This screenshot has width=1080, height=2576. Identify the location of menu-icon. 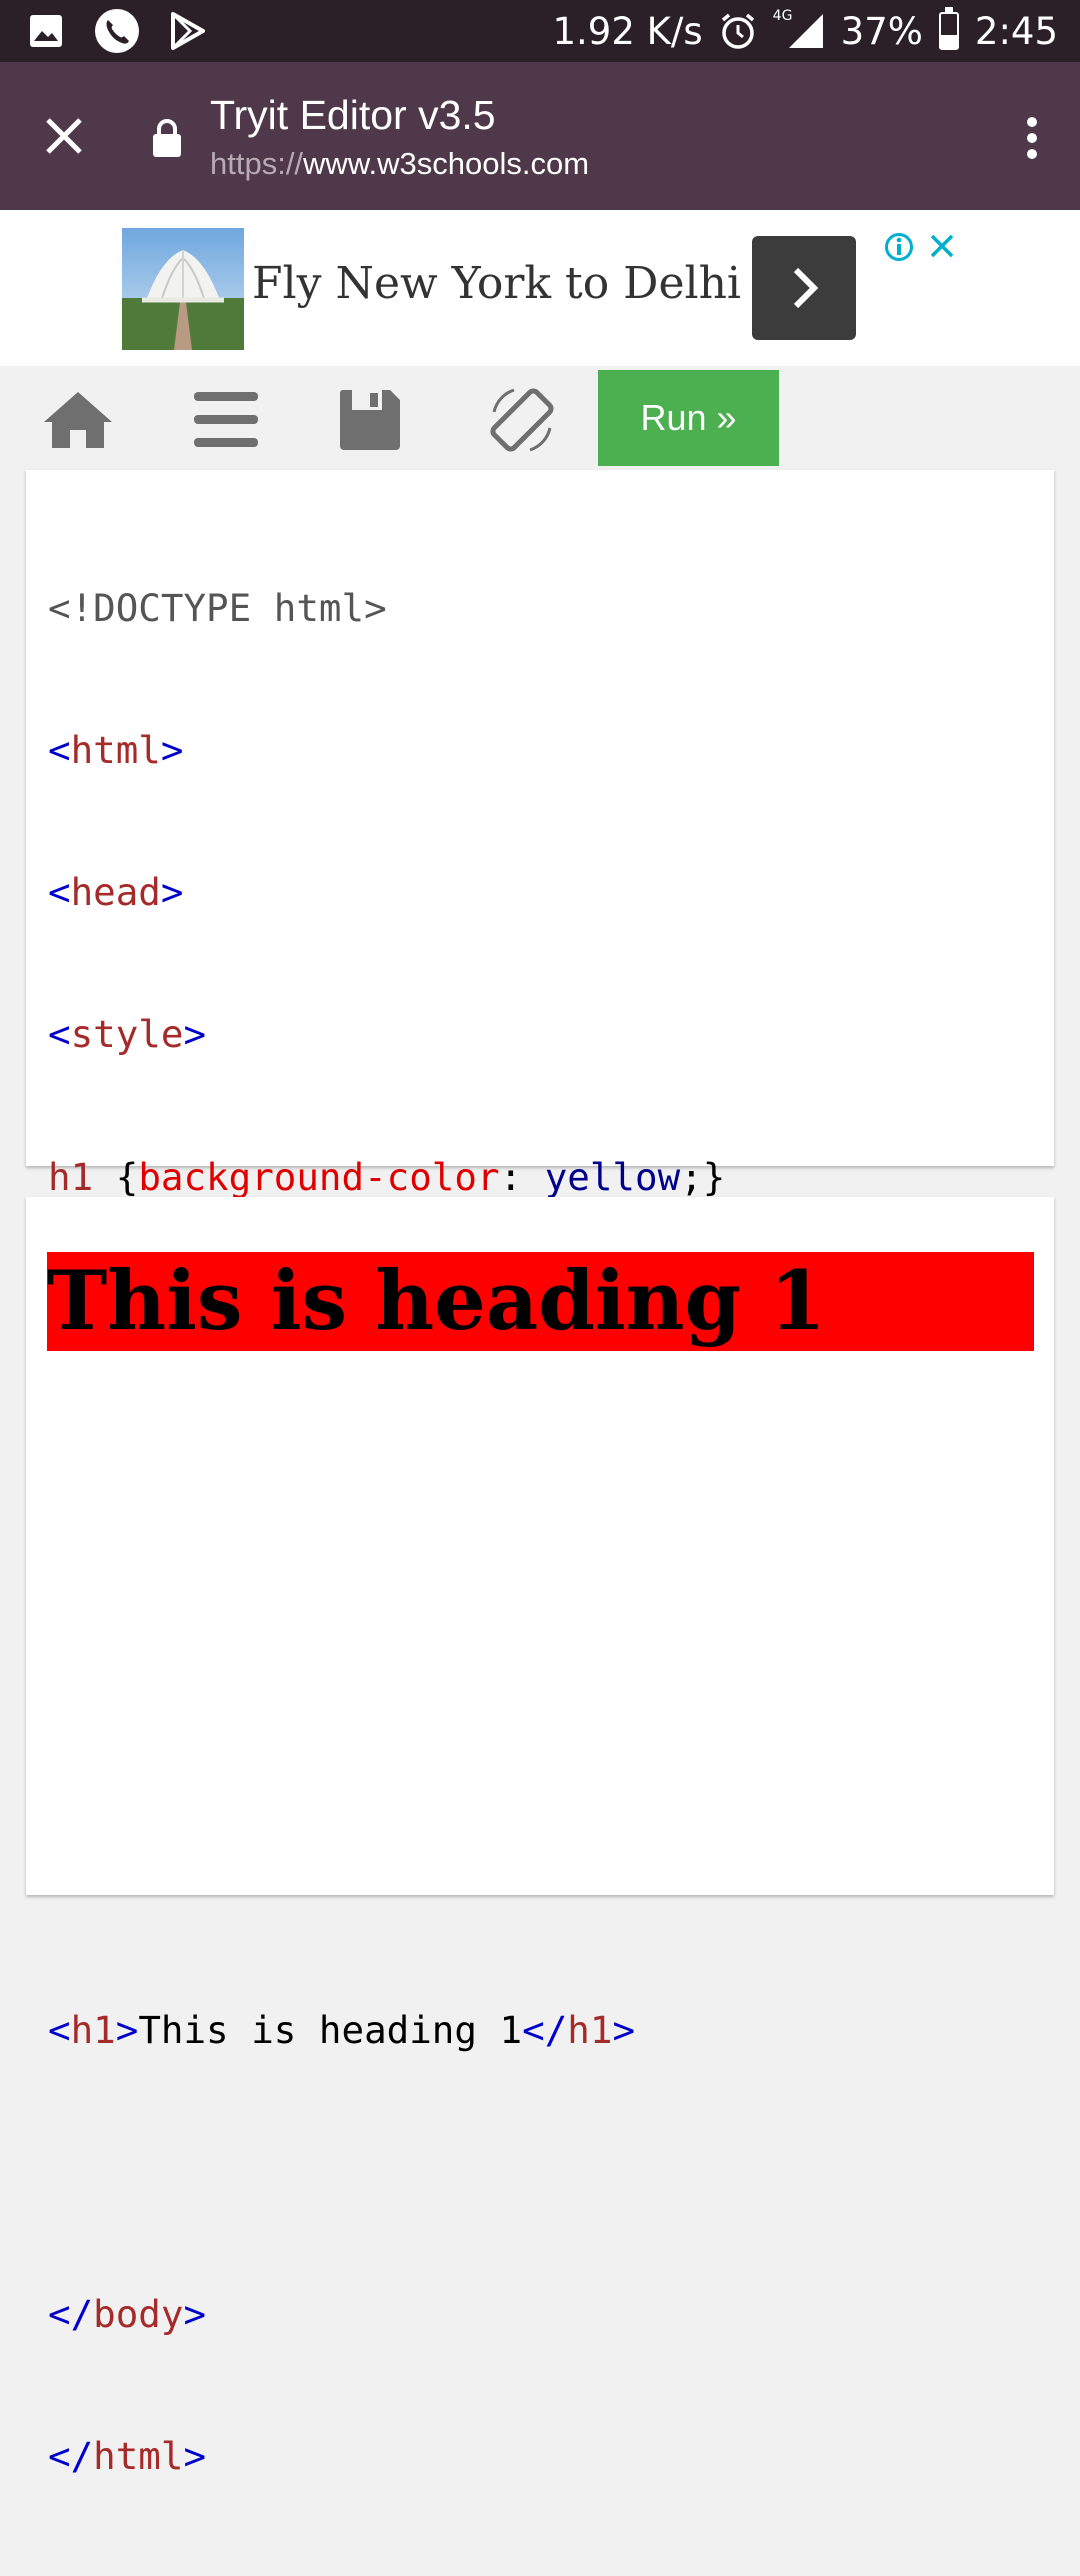
(226, 420).